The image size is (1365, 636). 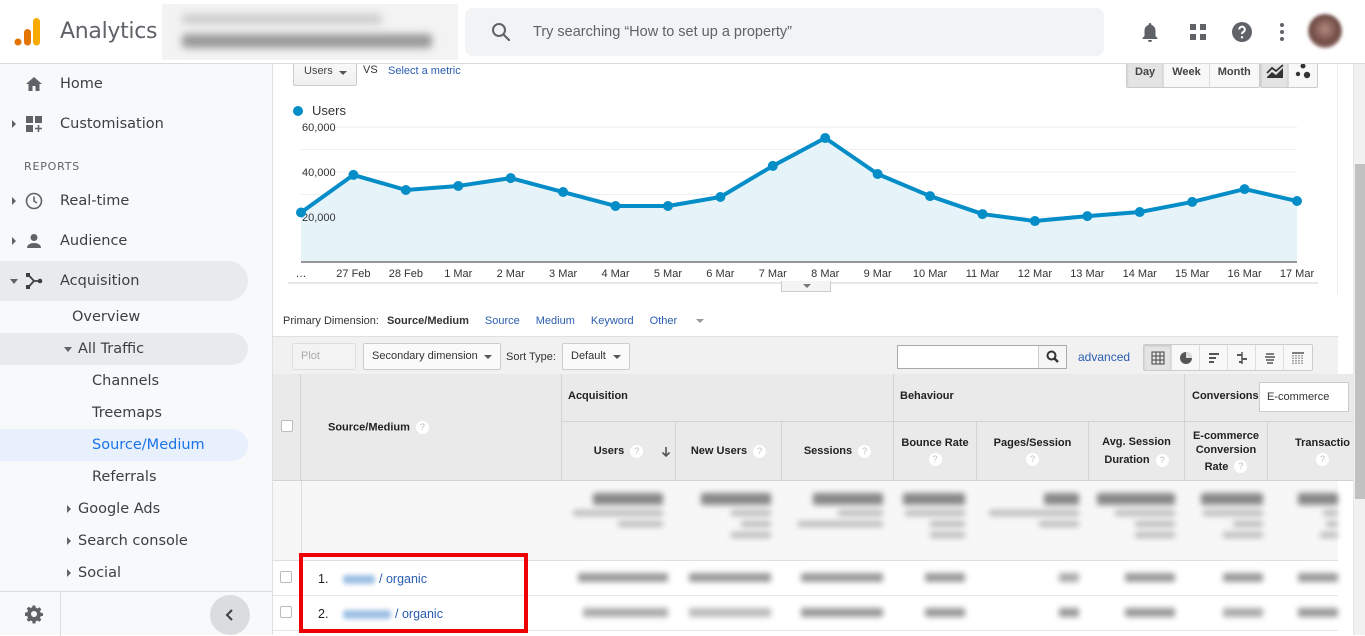 I want to click on column-label: Transactio, so click(x=1322, y=443).